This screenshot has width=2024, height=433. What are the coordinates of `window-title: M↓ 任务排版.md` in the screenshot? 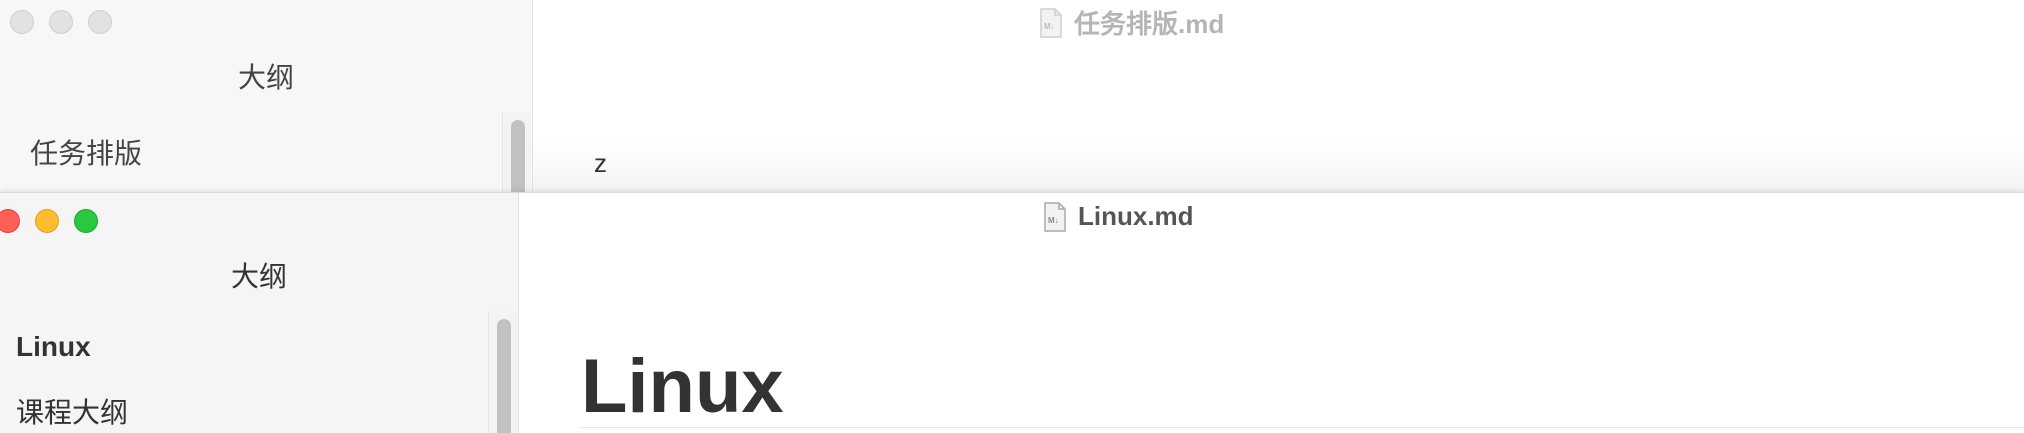 It's located at (1132, 22).